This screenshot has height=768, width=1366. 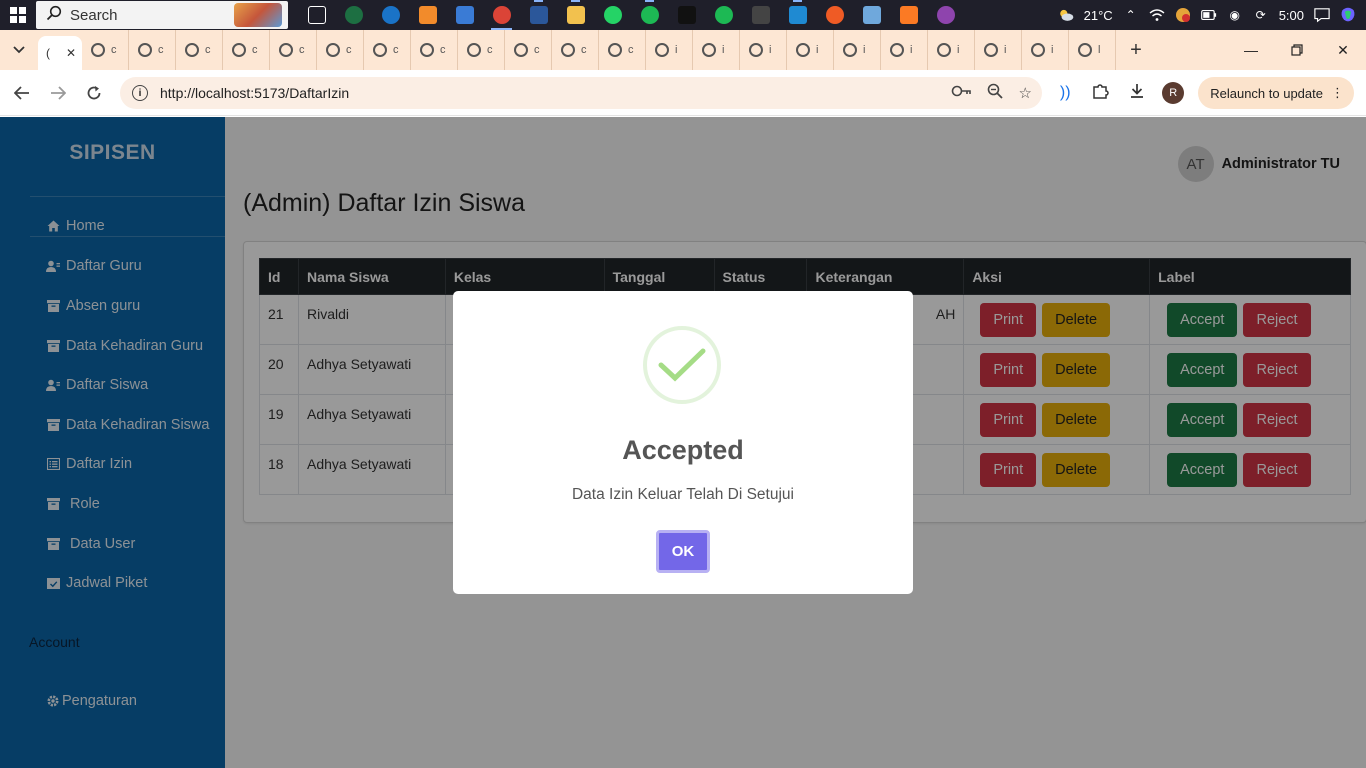 What do you see at coordinates (1208, 15) in the screenshot?
I see `battery-icon` at bounding box center [1208, 15].